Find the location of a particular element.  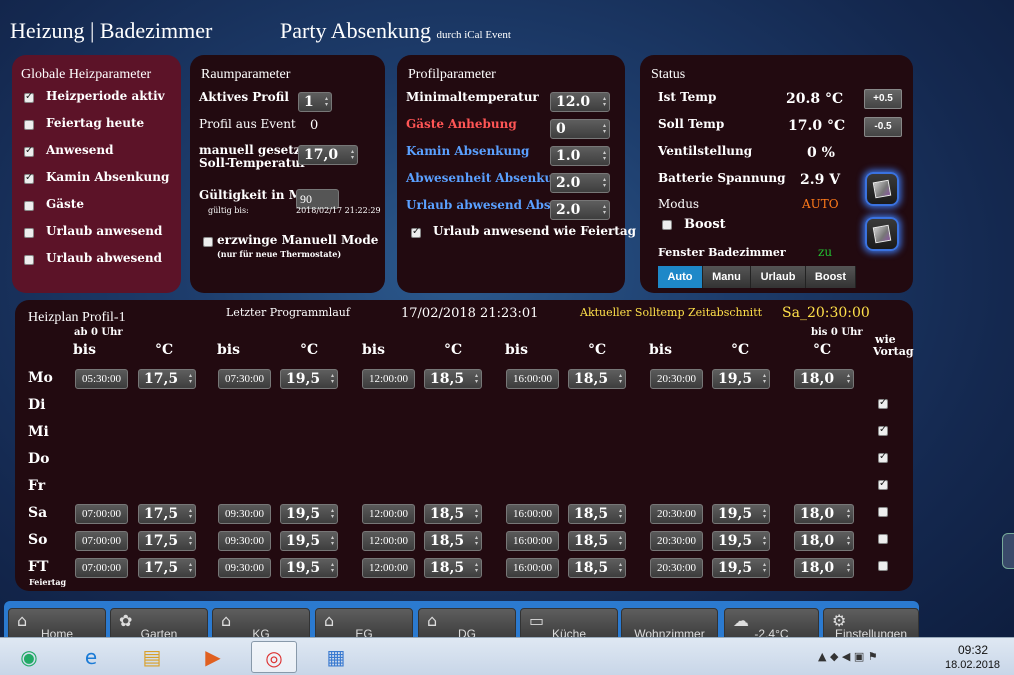

holiday-checkbox is located at coordinates (416, 232).